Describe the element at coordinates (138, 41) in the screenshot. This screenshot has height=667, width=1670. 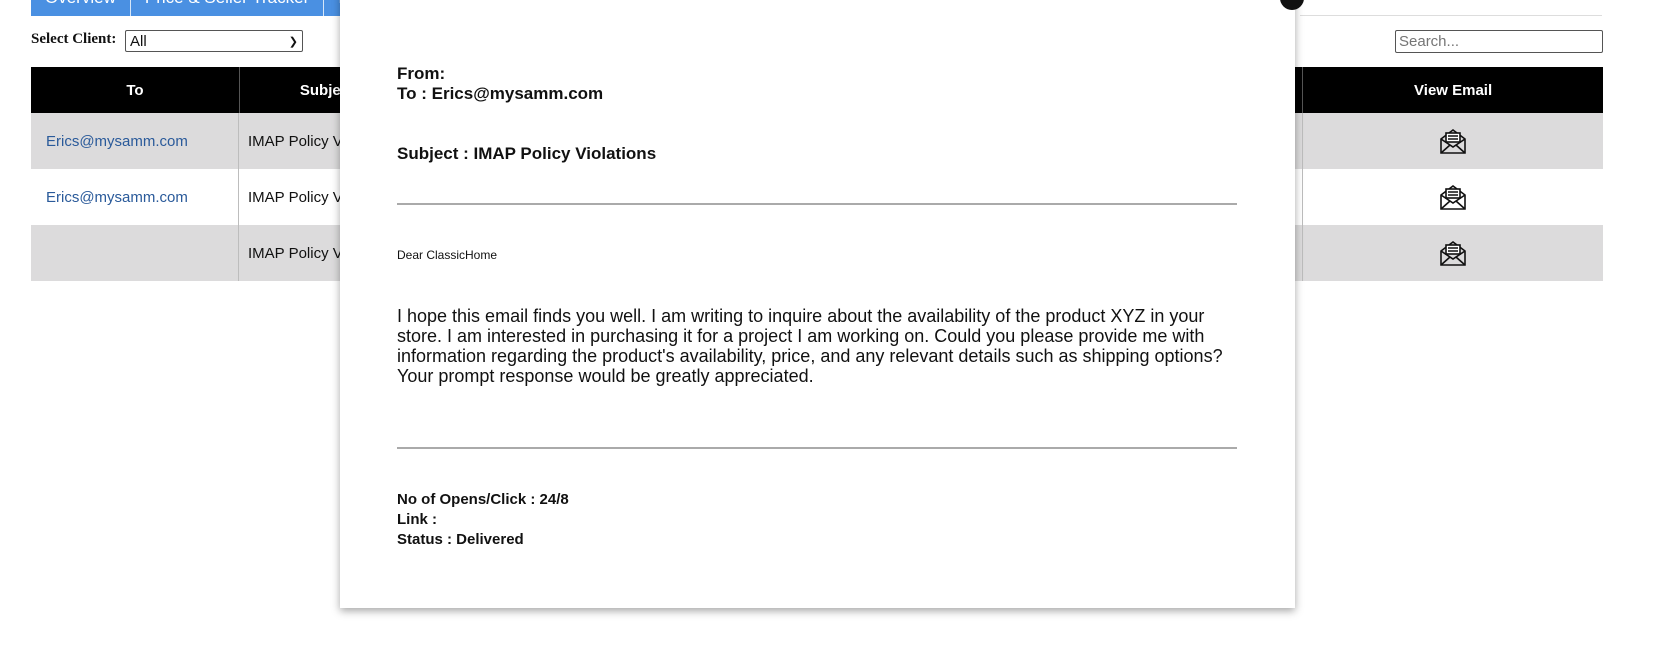
I see `client-select-value: All` at that location.